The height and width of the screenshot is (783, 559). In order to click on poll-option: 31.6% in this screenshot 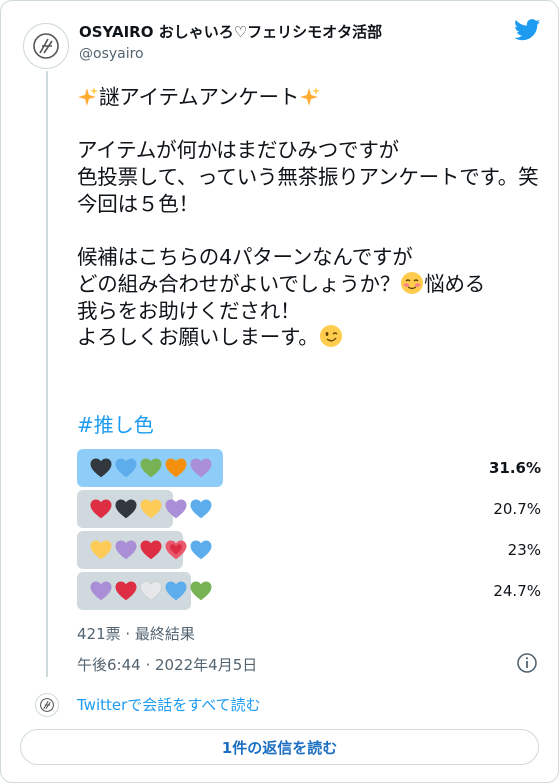, I will do `click(310, 469)`.